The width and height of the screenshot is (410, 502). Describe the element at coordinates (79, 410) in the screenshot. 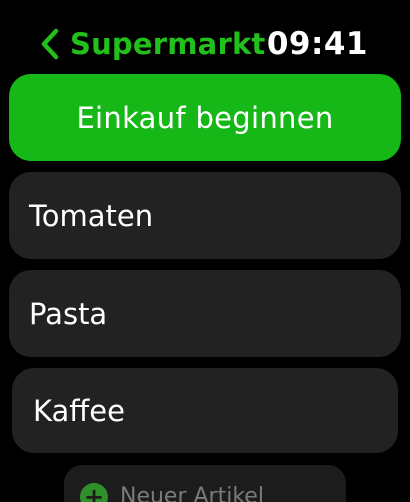

I see `list-item-label: Kaffee` at that location.